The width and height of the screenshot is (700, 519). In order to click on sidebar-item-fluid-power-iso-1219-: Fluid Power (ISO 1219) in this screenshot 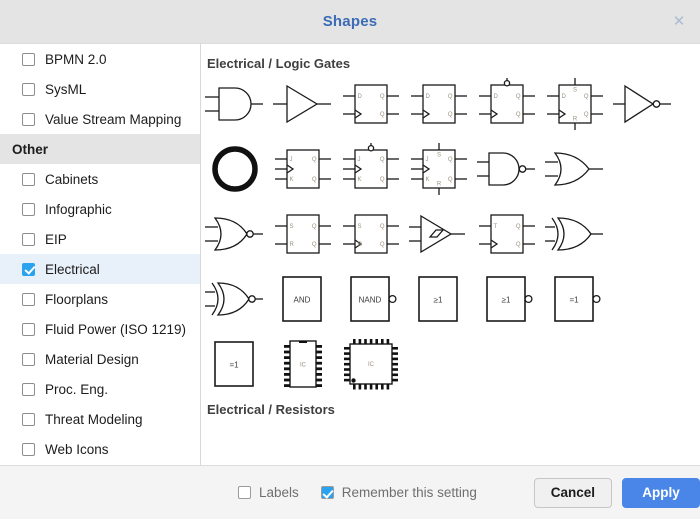, I will do `click(100, 329)`.